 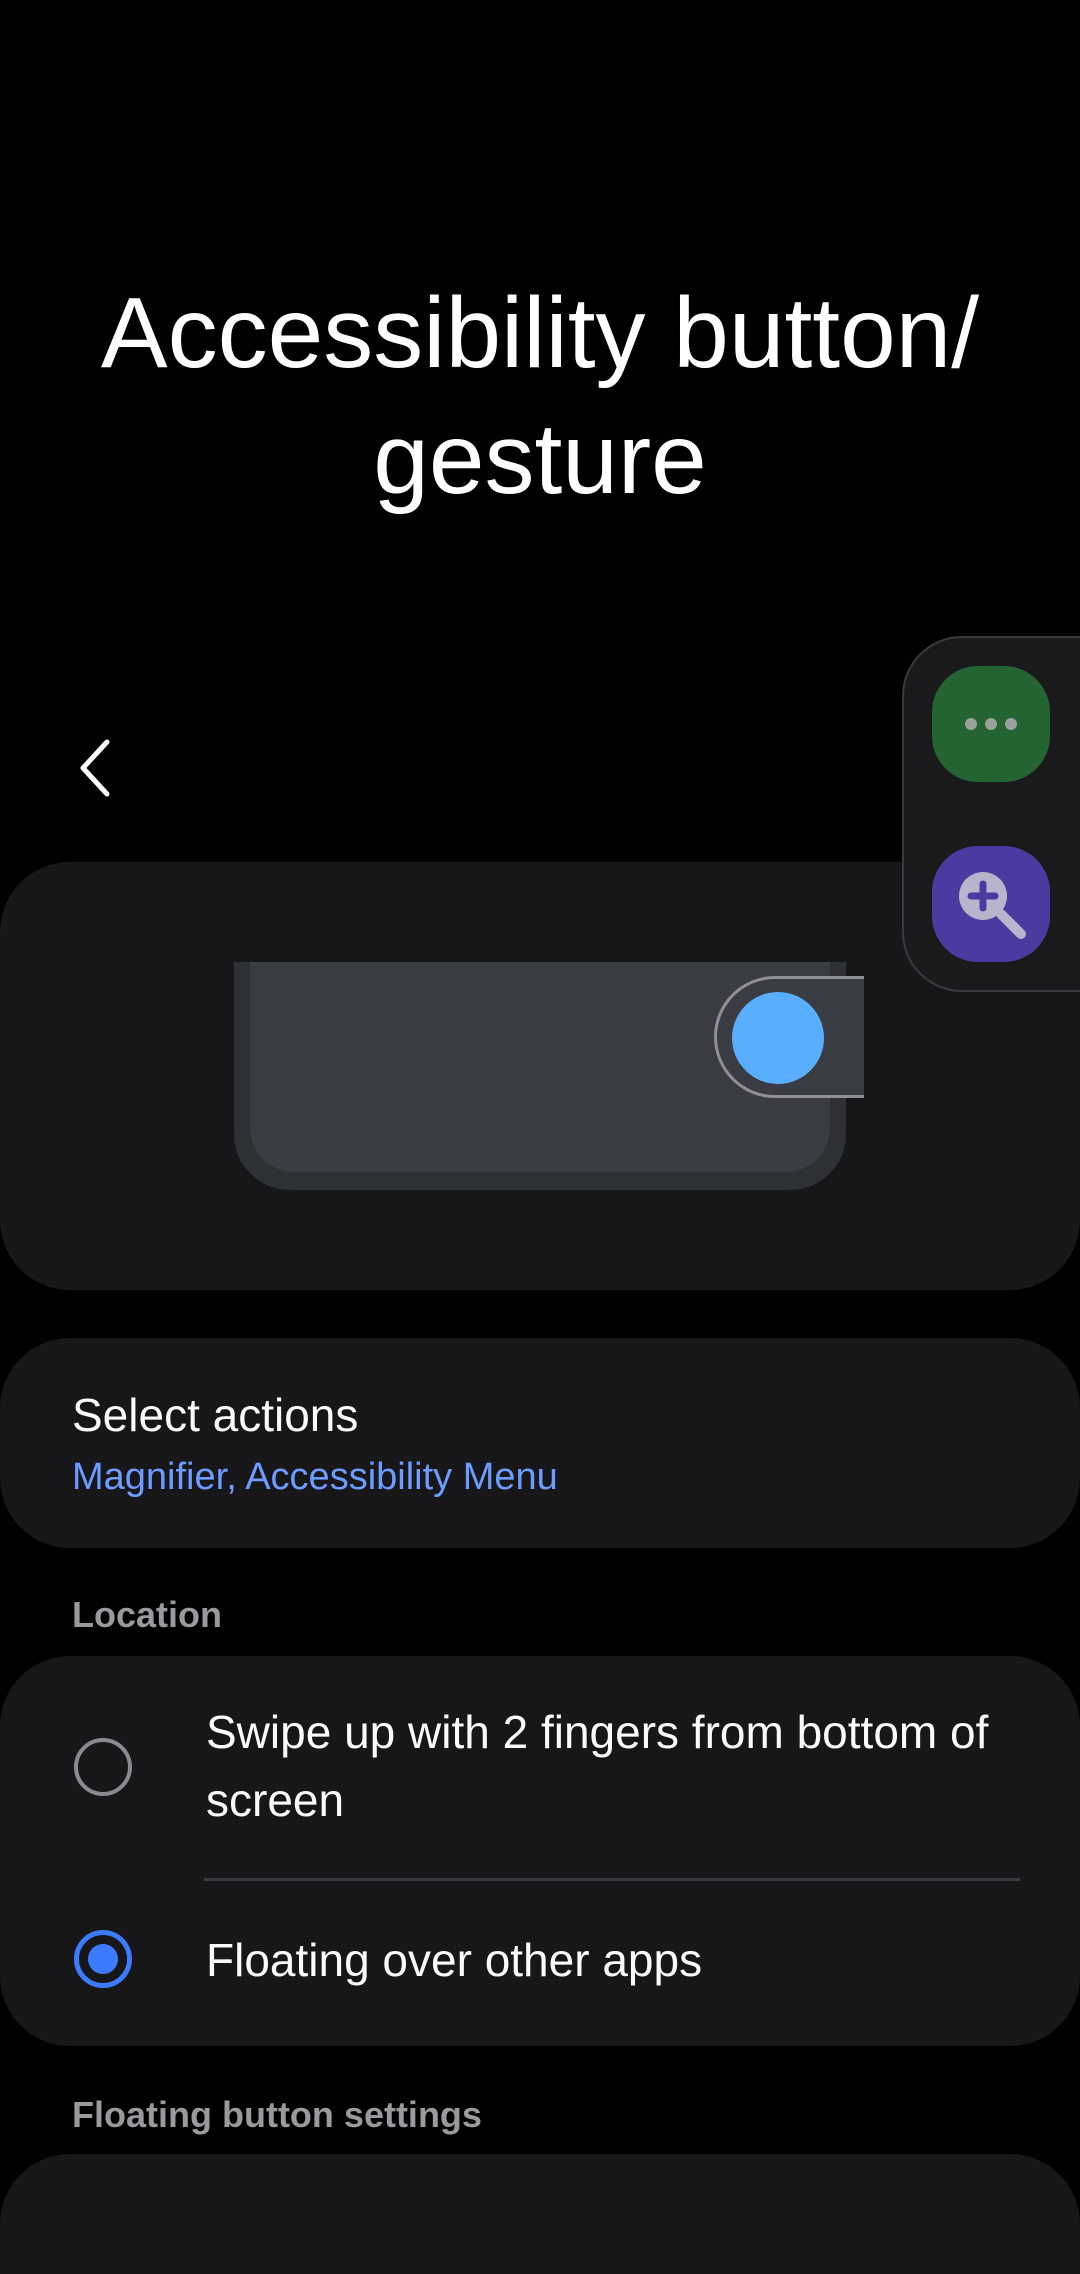 I want to click on accessibility-menu-shortcut-button, so click(x=991, y=724).